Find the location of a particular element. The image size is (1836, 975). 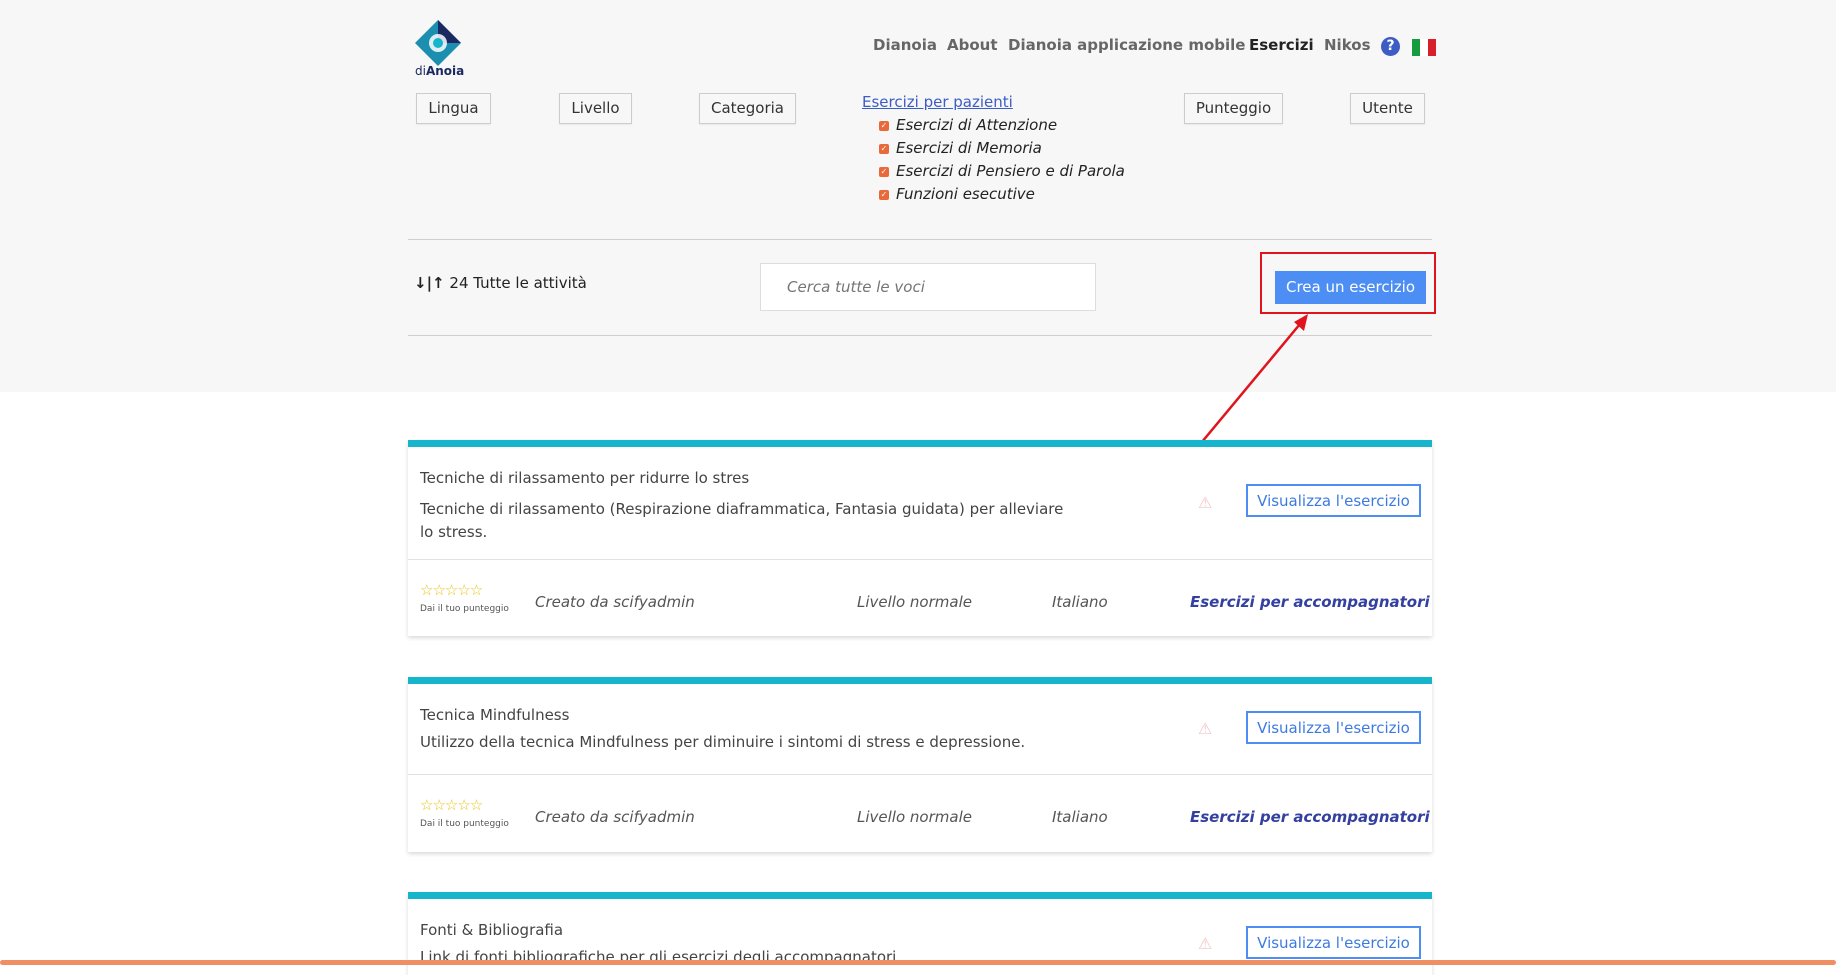

category-memoria: Esercizi di Memoria is located at coordinates (969, 148).